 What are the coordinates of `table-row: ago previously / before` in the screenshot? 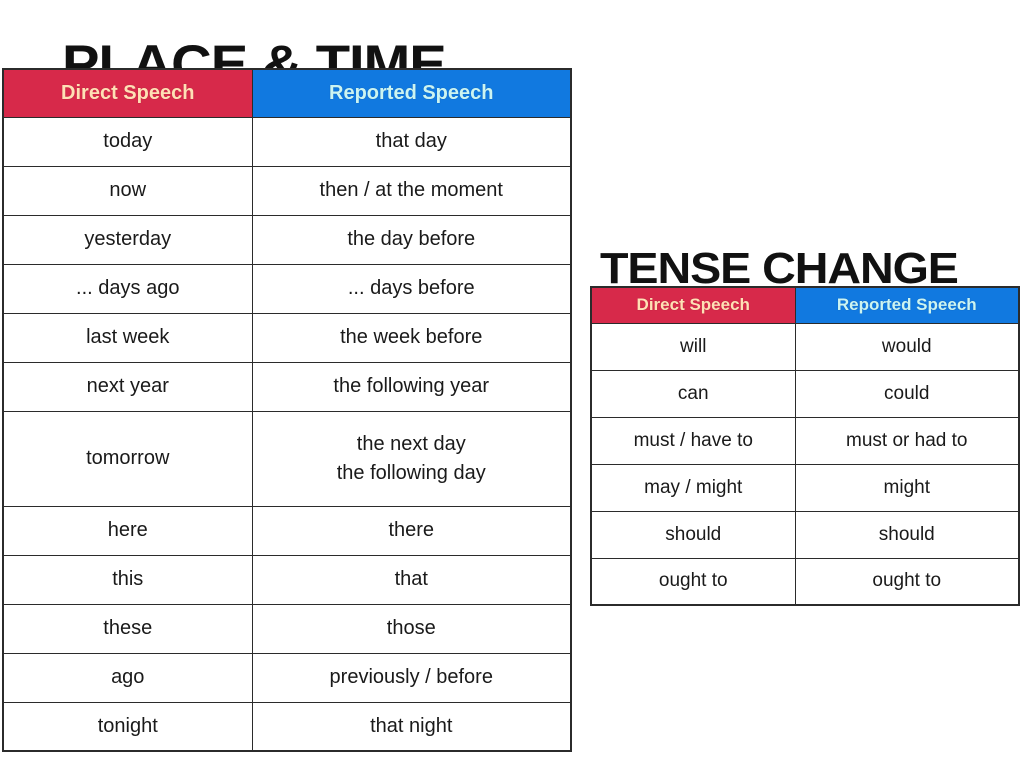 It's located at (287, 677).